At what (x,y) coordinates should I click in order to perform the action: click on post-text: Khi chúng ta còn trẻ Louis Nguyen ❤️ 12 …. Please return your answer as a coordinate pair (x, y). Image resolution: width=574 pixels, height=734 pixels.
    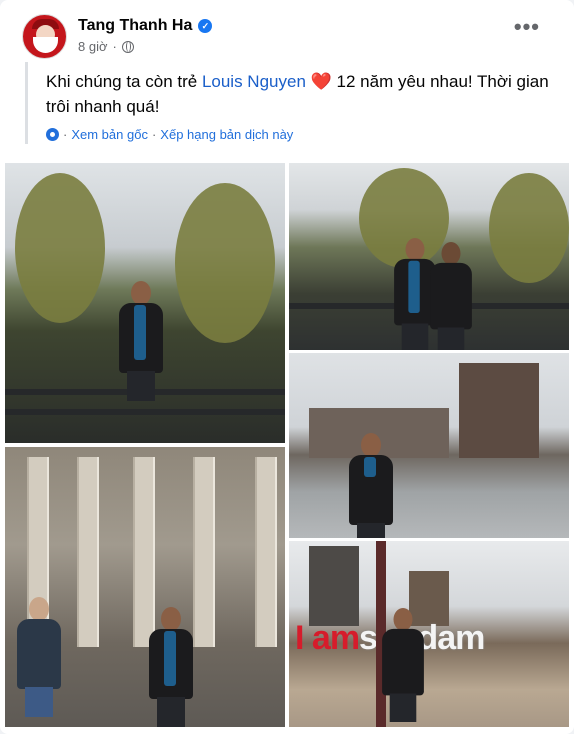
    Looking at the image, I should click on (297, 94).